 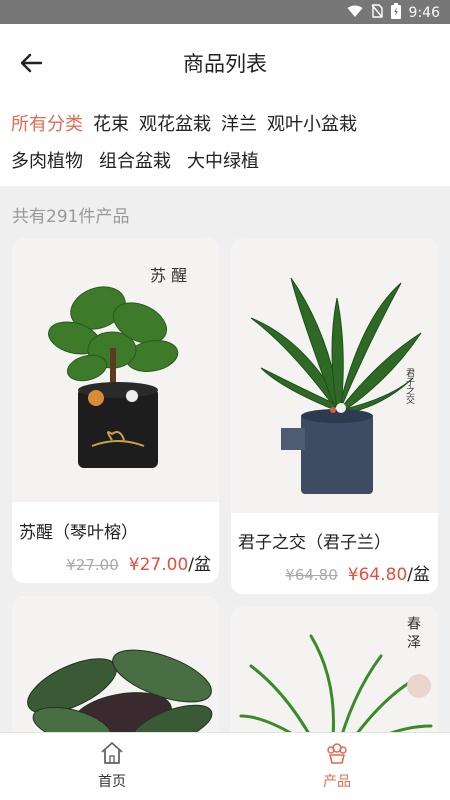 What do you see at coordinates (337, 753) in the screenshot?
I see `plant-icon` at bounding box center [337, 753].